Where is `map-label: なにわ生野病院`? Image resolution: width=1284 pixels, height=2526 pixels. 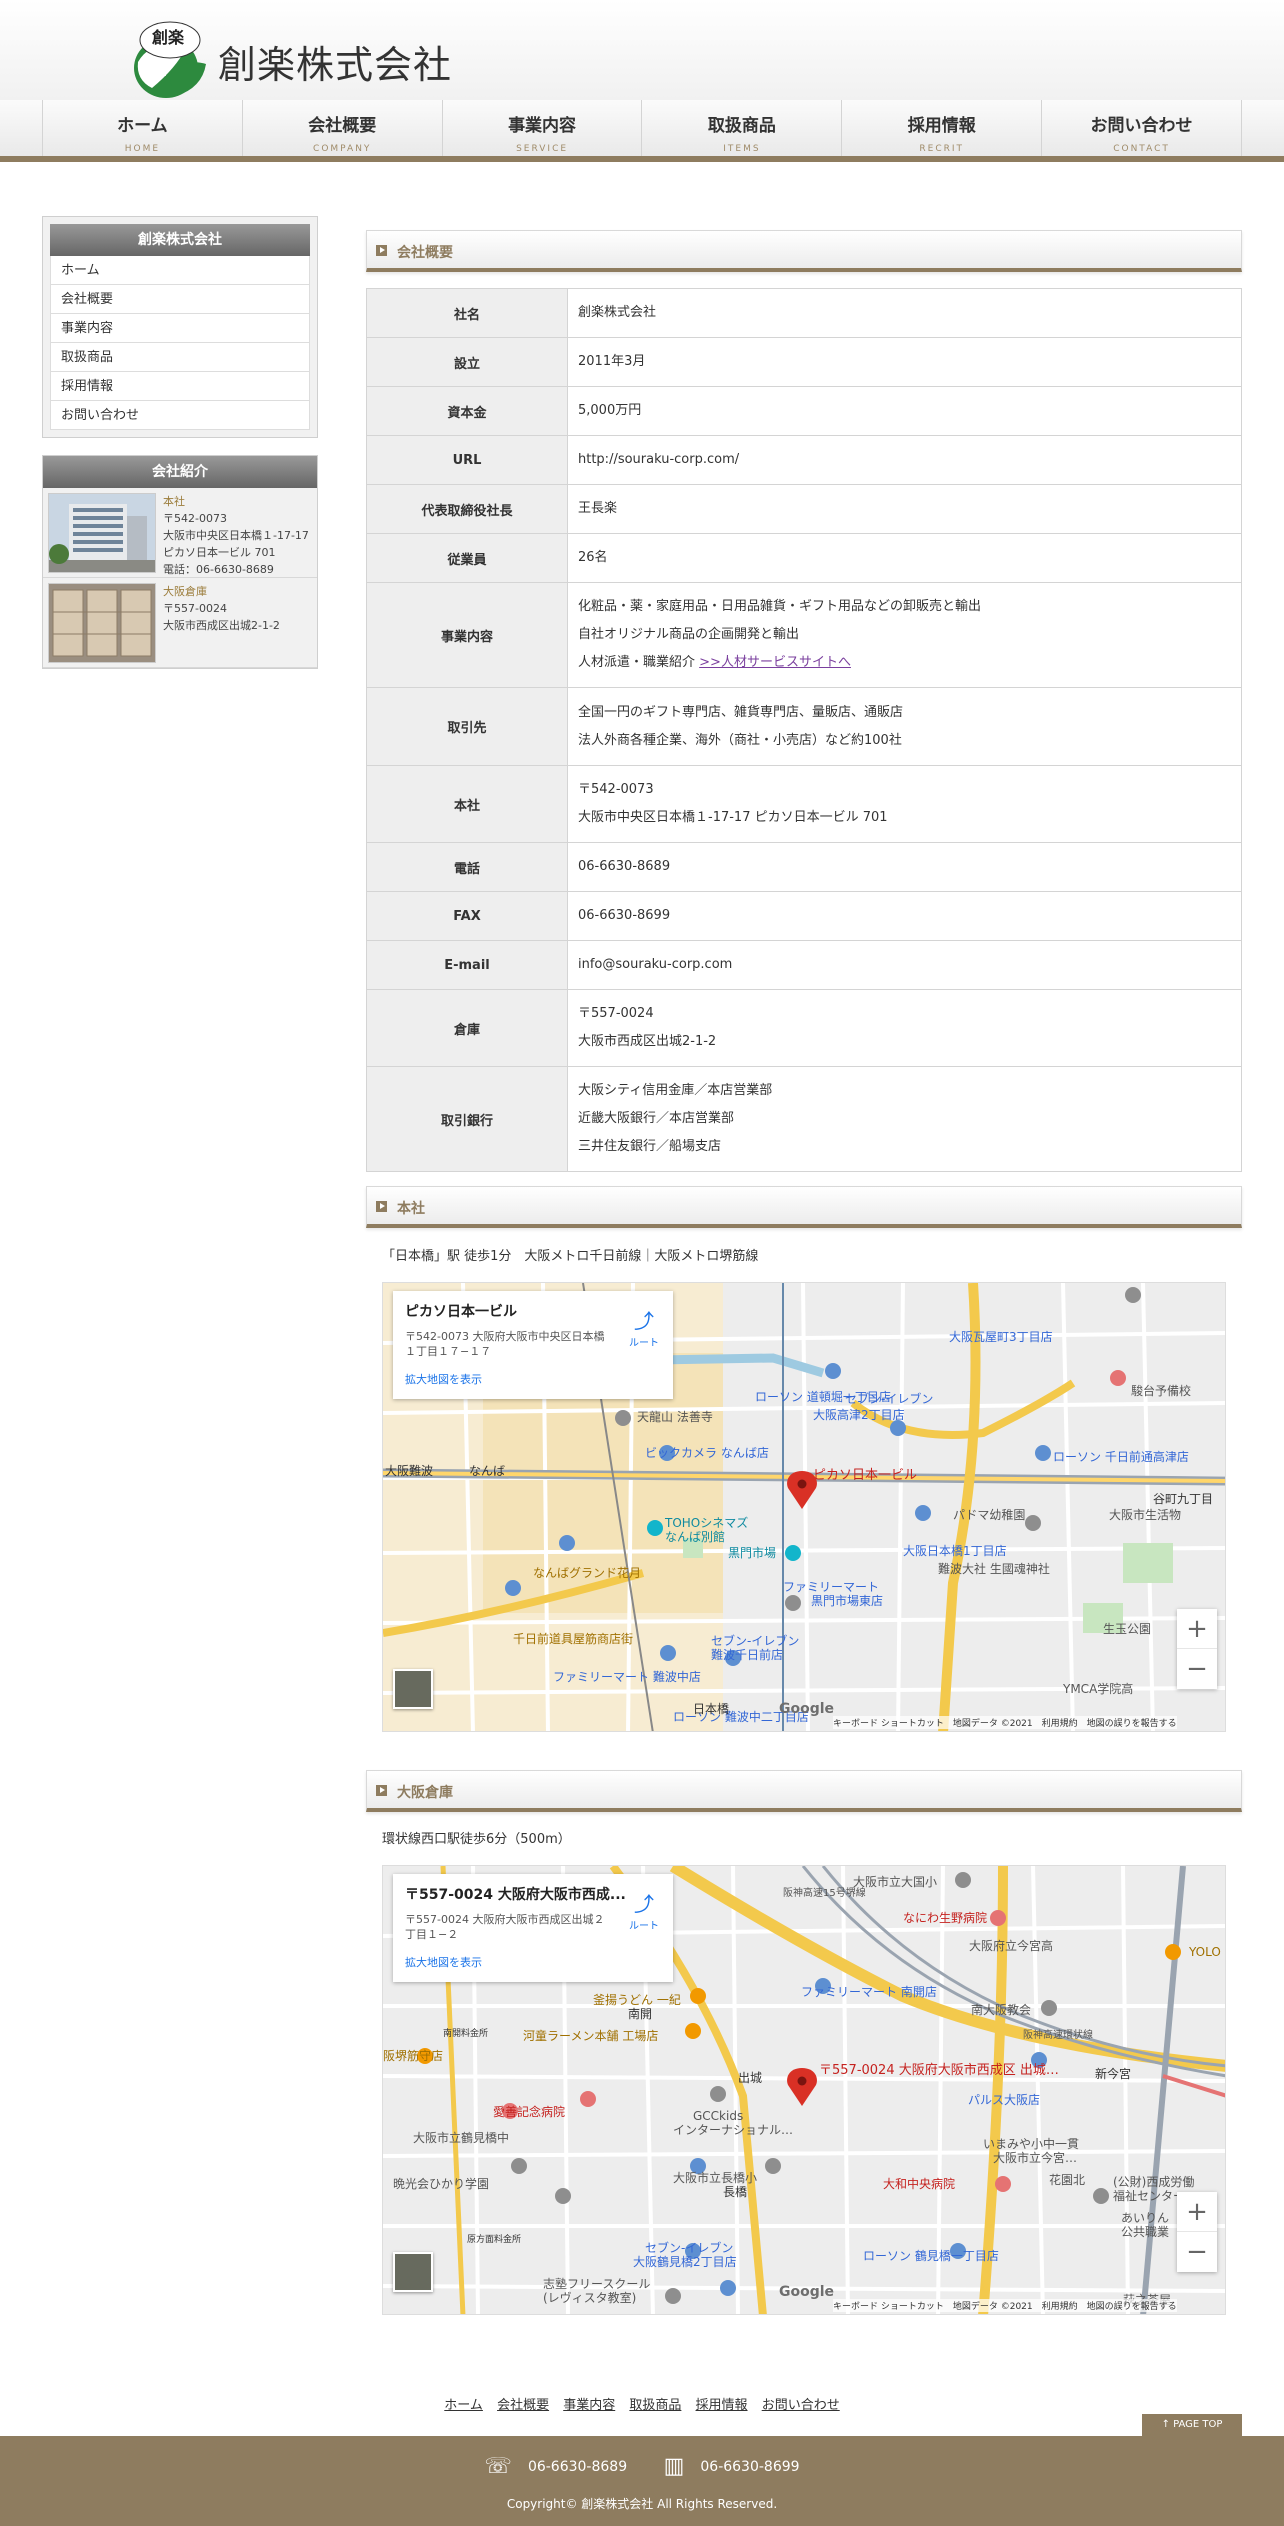 map-label: なにわ生野病院 is located at coordinates (945, 1917).